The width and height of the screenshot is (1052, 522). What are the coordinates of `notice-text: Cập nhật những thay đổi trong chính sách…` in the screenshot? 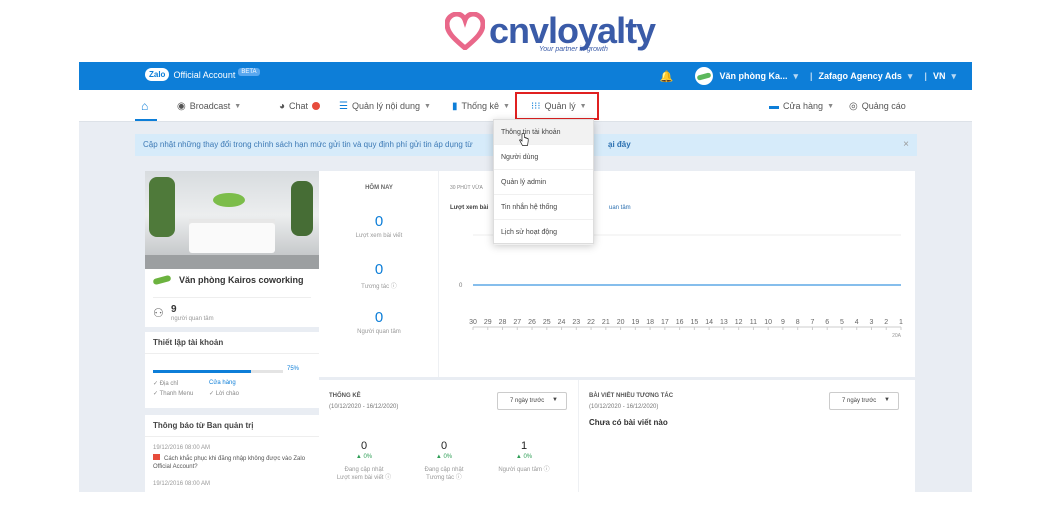 It's located at (308, 144).